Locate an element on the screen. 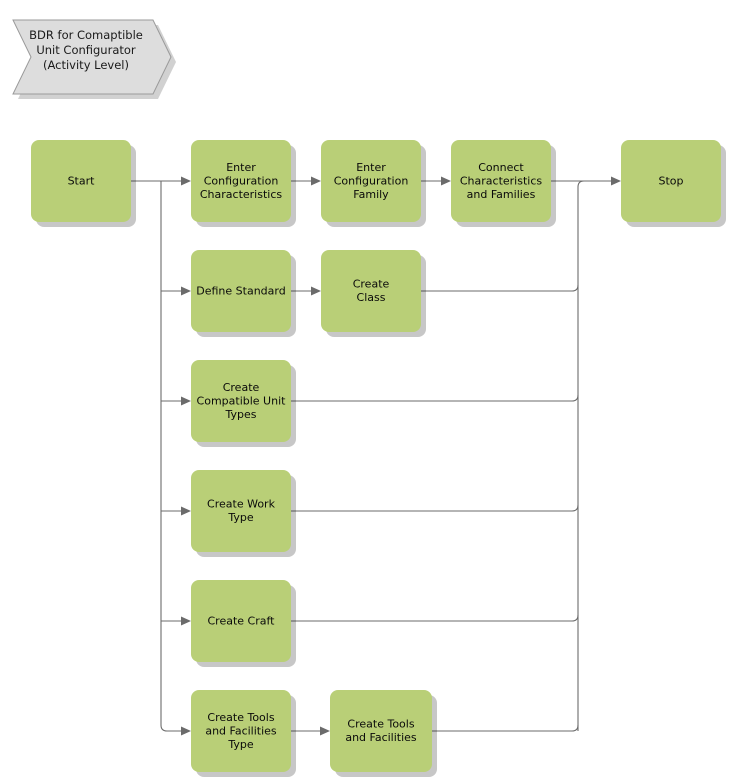  arrowhead-create-work-type is located at coordinates (186, 511).